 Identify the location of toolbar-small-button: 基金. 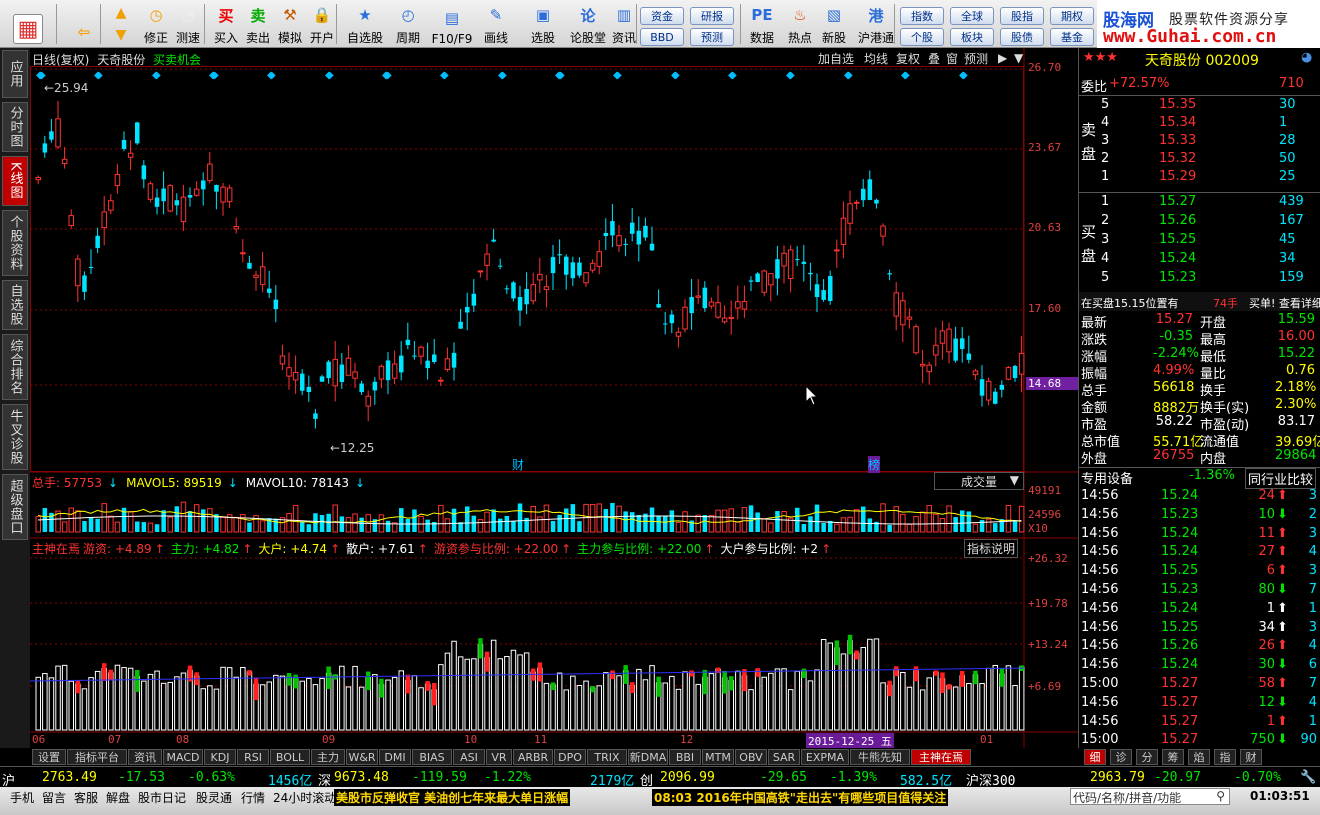
(1072, 37).